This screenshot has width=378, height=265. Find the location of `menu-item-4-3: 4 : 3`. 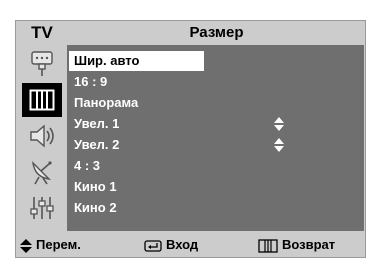

menu-item-4-3: 4 : 3 is located at coordinates (84, 166).